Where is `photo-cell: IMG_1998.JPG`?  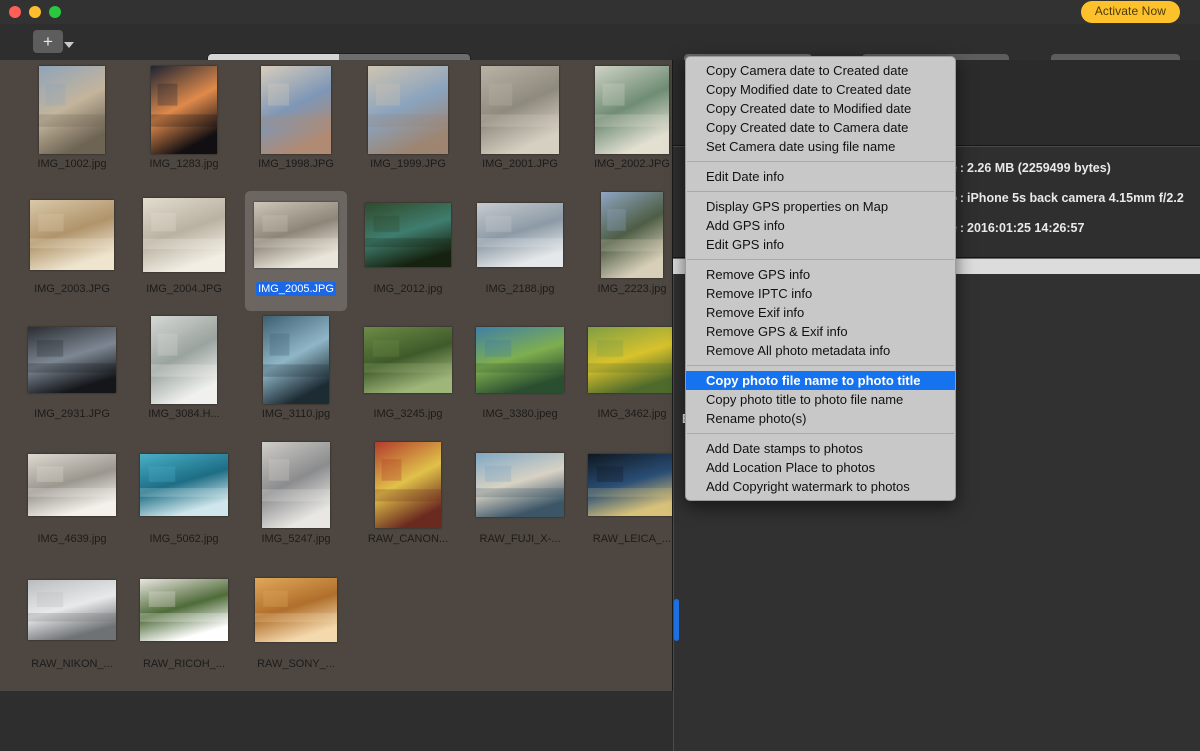
photo-cell: IMG_1998.JPG is located at coordinates (296, 126).